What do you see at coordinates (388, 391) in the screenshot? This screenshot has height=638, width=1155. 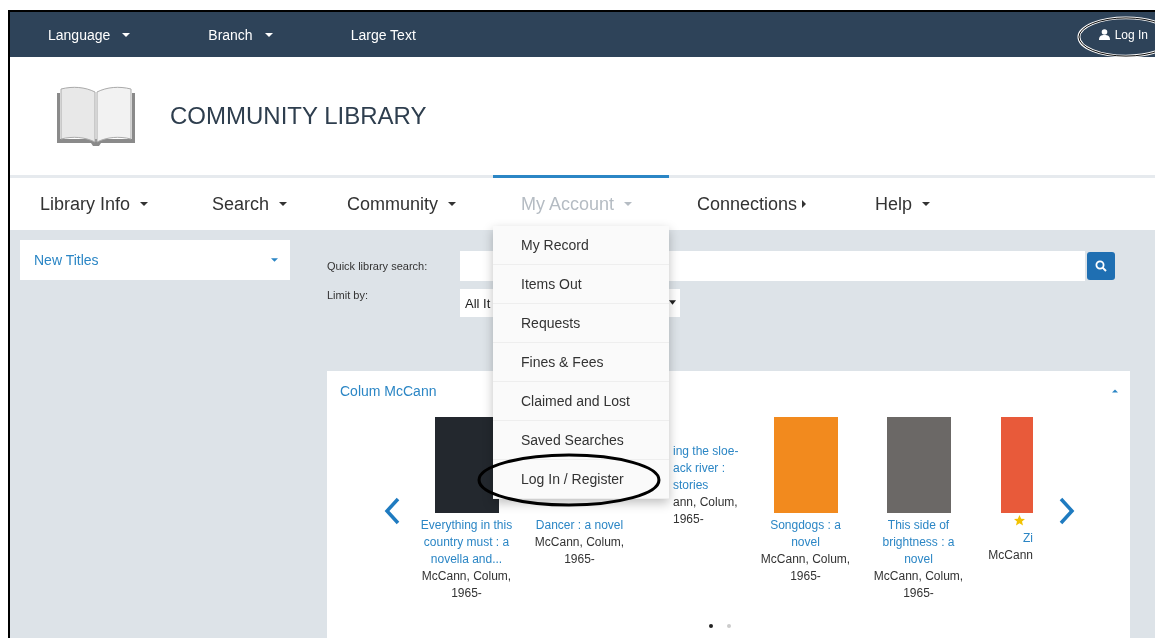 I see `carousel-title: Colum McCann` at bounding box center [388, 391].